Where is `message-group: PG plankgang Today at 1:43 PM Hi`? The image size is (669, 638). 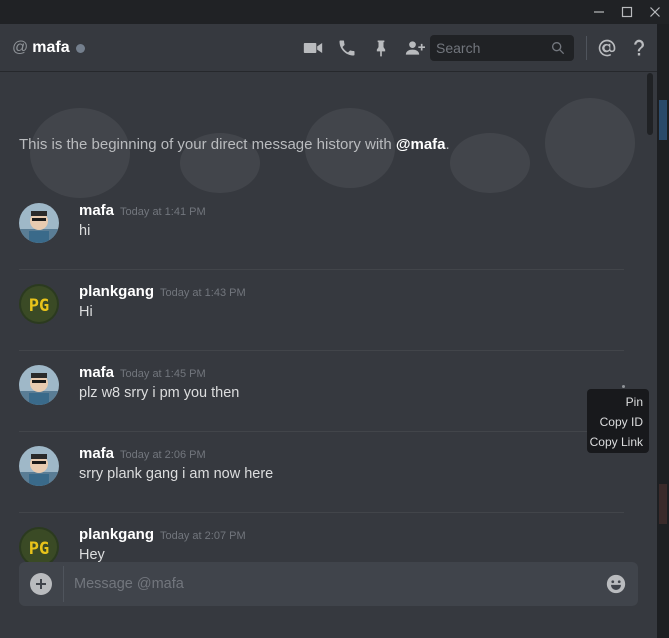
message-group: PG plankgang Today at 1:43 PM Hi is located at coordinates (321, 310).